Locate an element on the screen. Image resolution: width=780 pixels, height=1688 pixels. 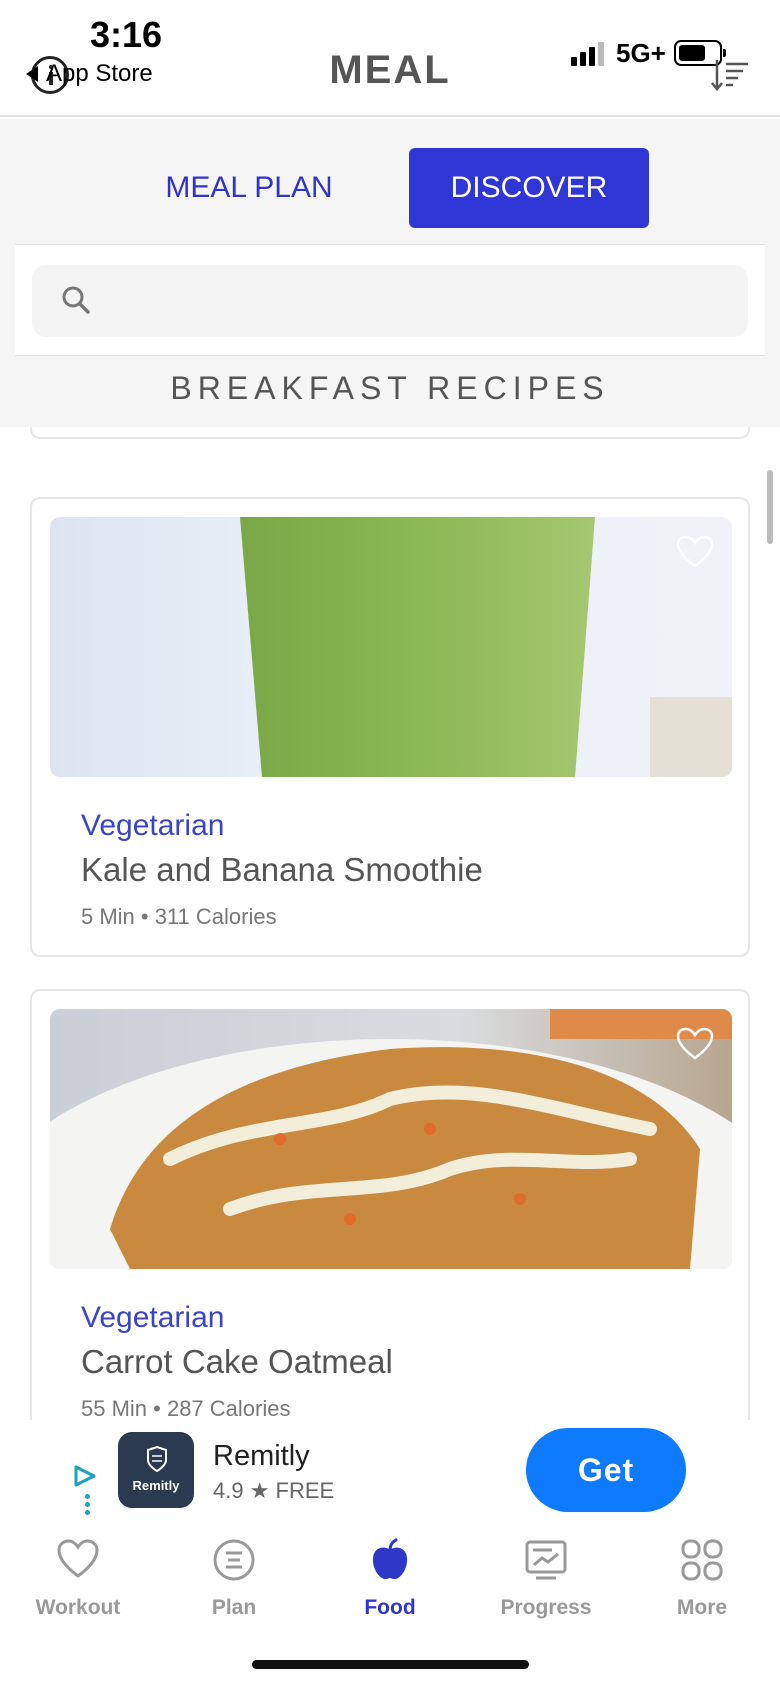
apple-icon is located at coordinates (390, 1559).